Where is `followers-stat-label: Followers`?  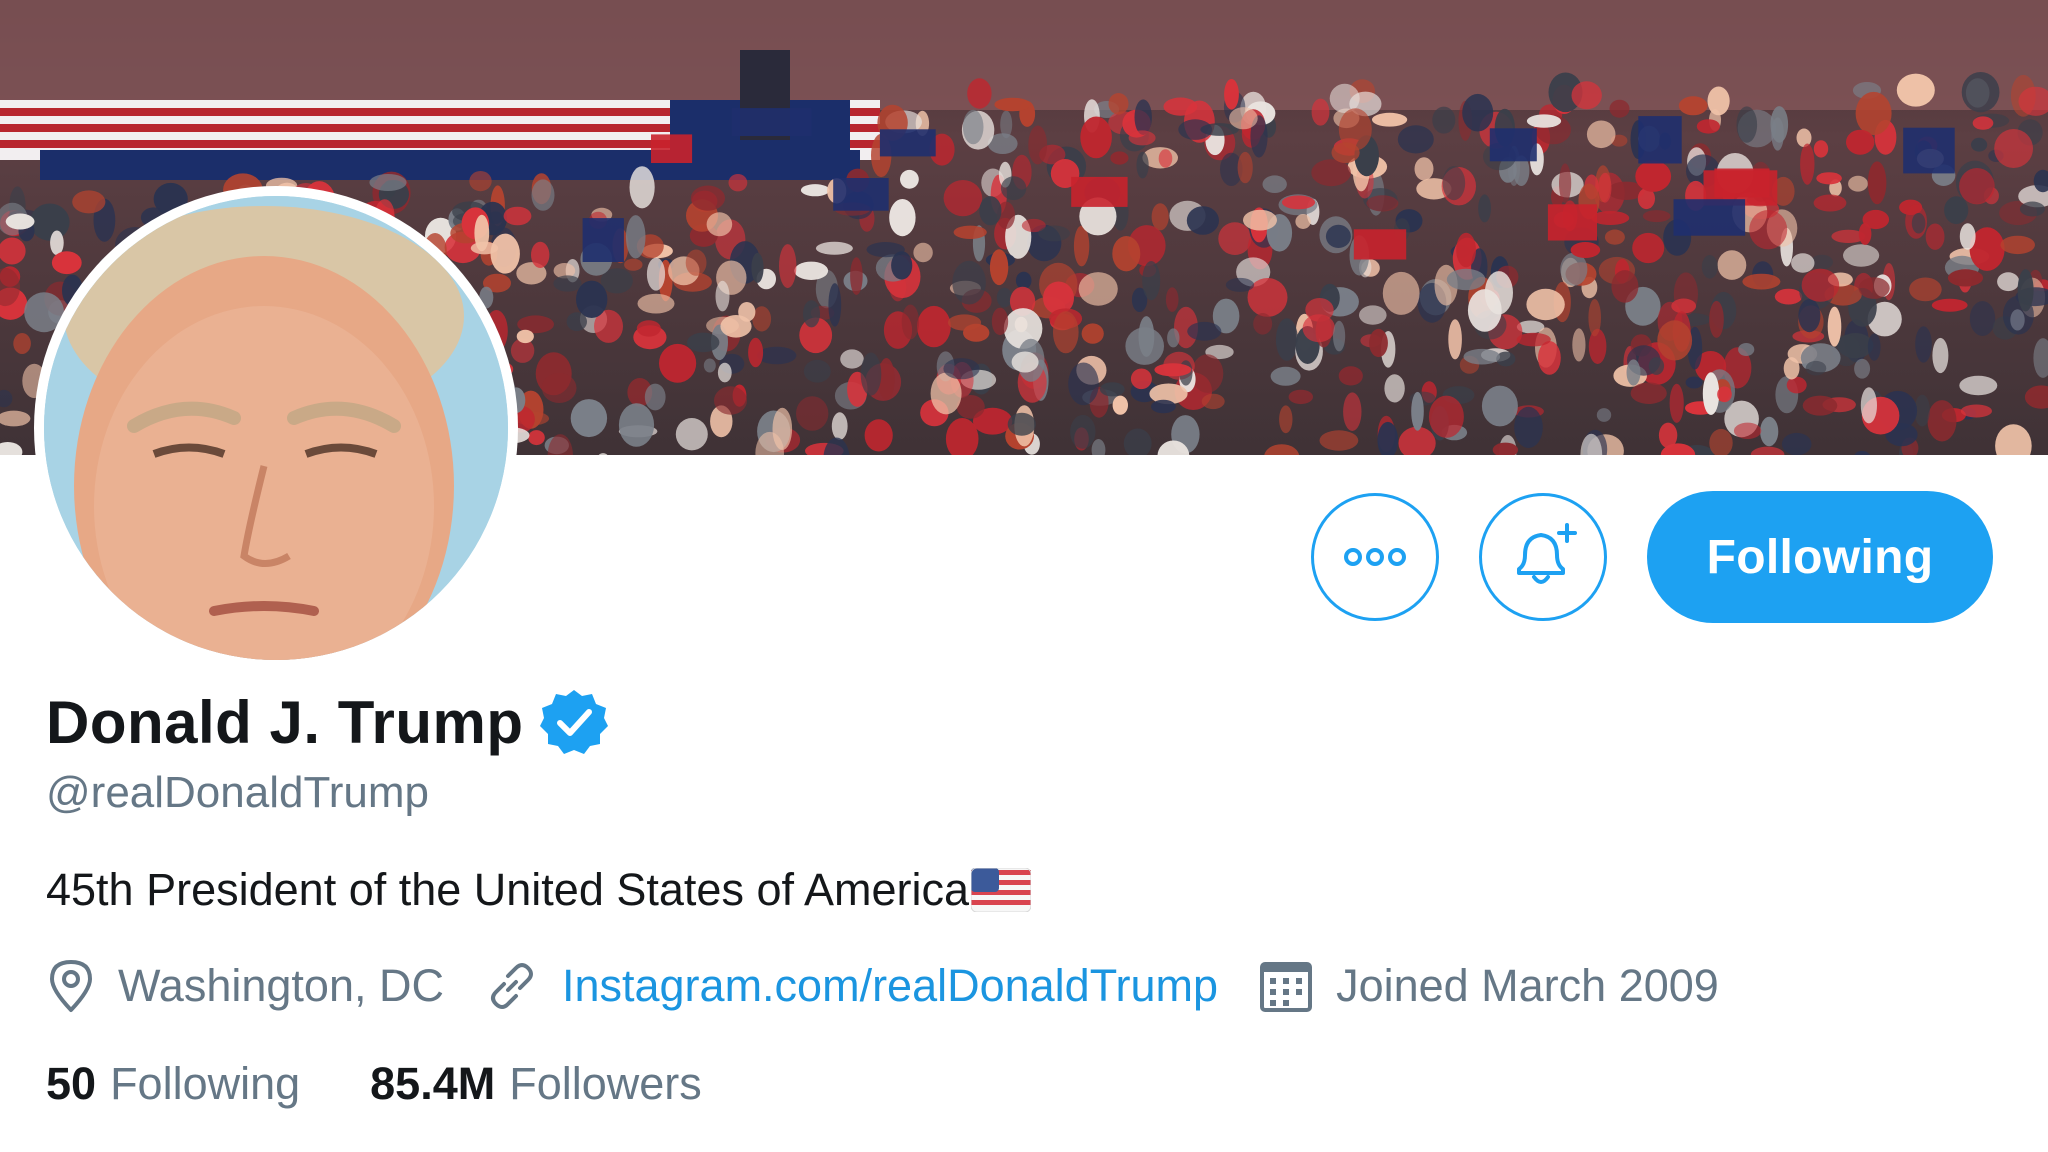
followers-stat-label: Followers is located at coordinates (605, 1083).